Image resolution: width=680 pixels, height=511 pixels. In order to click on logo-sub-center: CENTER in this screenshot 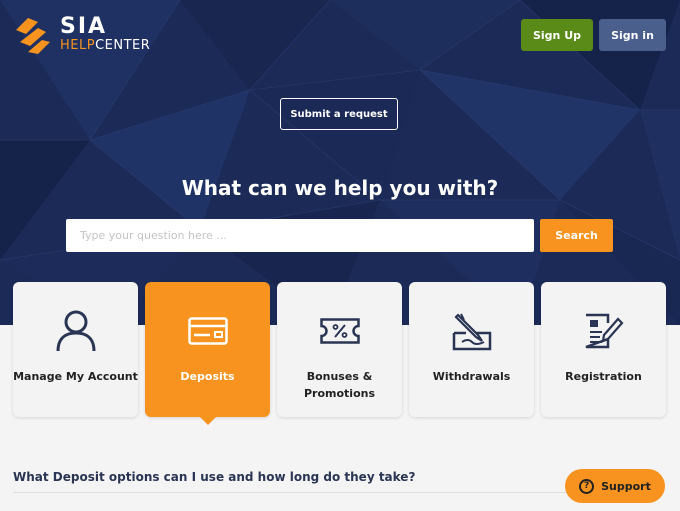, I will do `click(123, 45)`.